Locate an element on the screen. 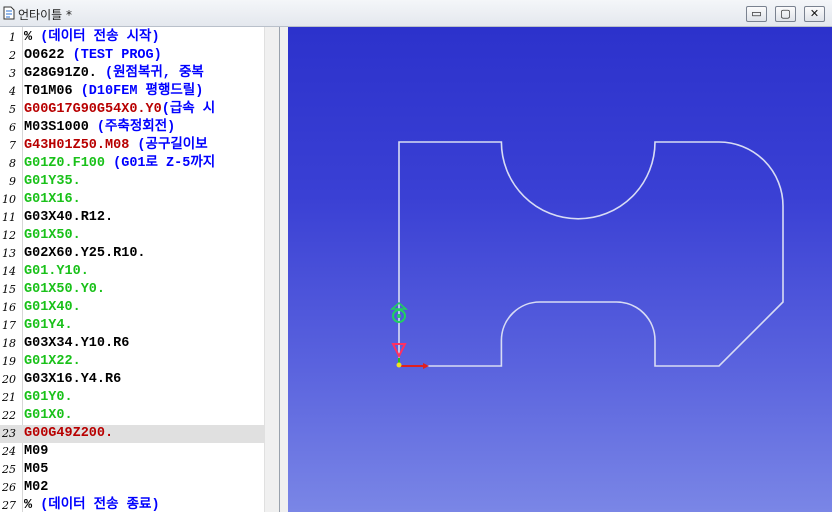 This screenshot has width=832, height=512. code-command: G01X16. is located at coordinates (52, 199).